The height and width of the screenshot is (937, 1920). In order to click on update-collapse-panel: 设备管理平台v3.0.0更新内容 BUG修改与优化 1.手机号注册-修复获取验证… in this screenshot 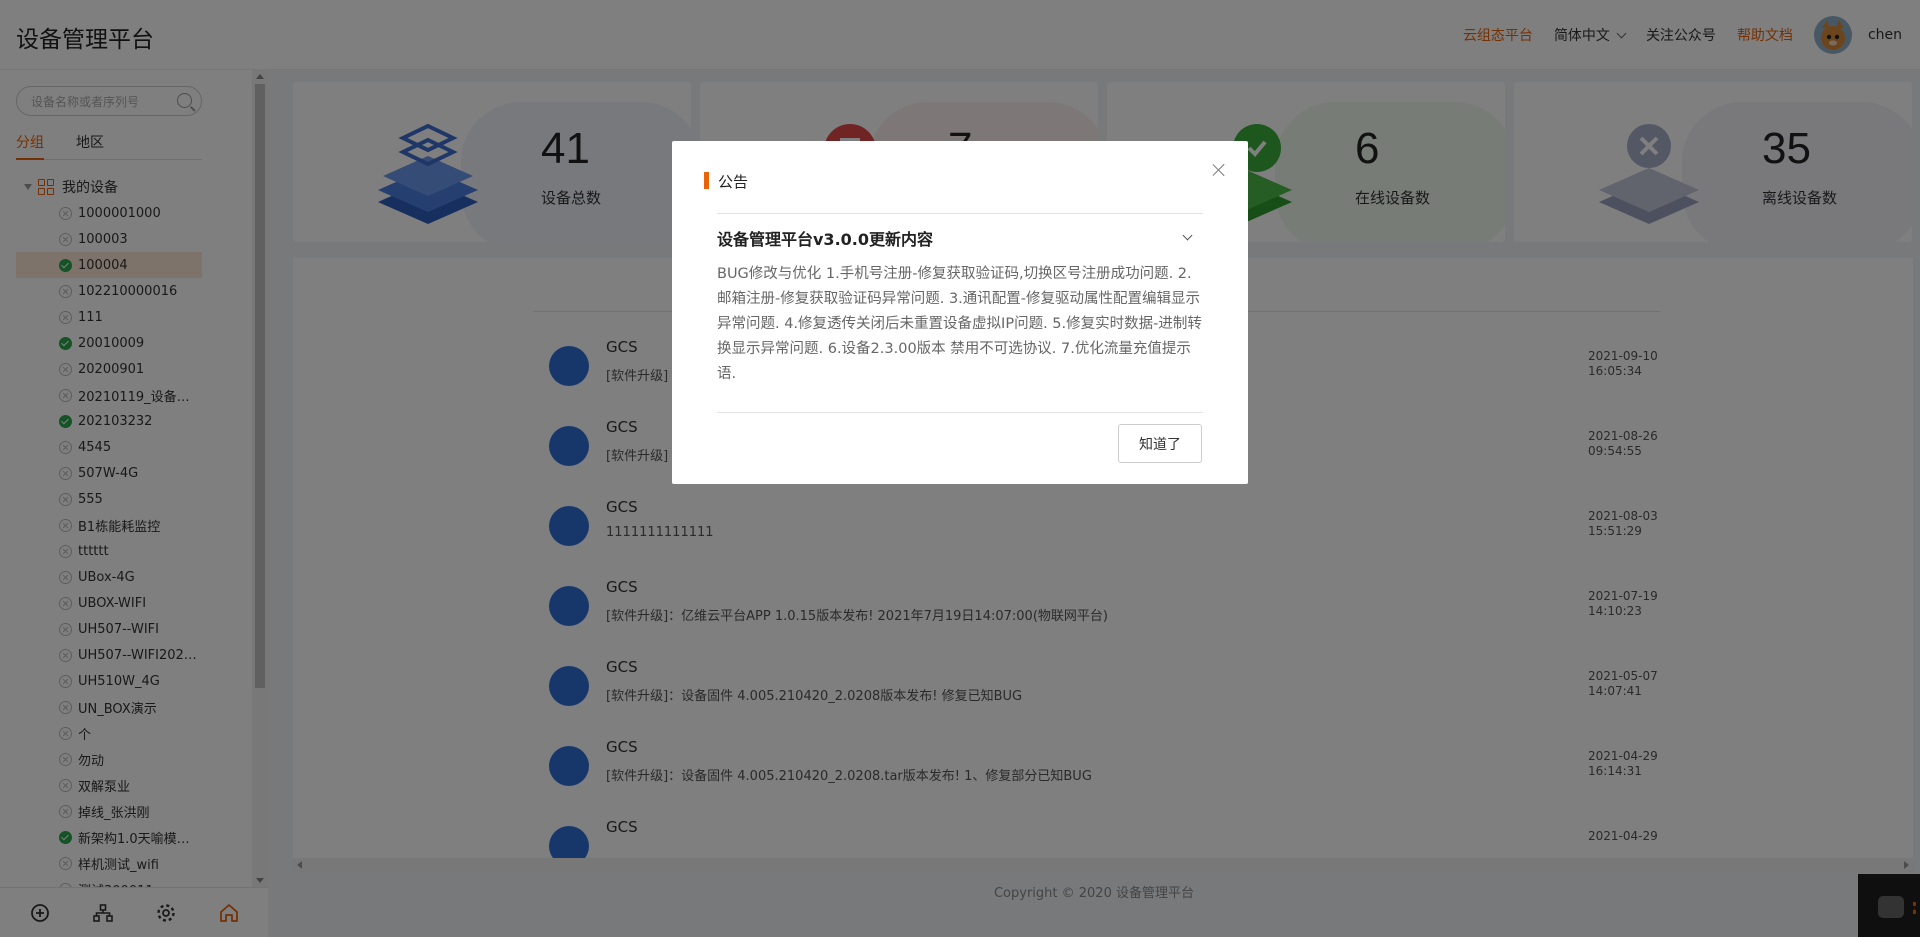, I will do `click(960, 313)`.